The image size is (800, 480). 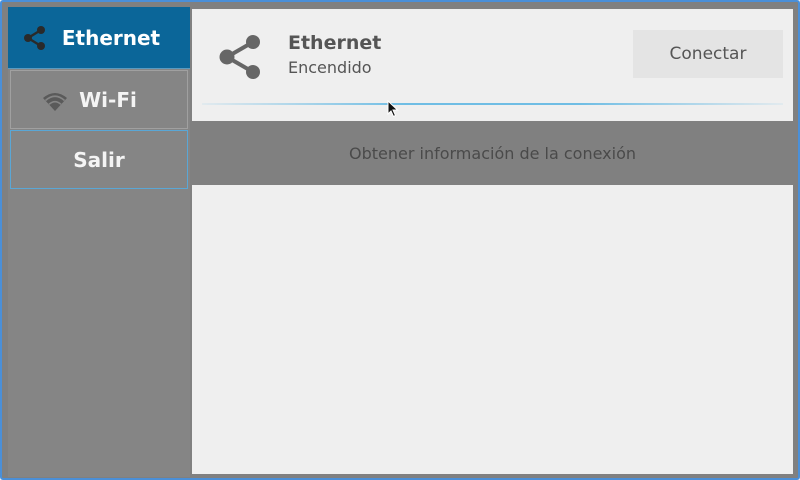 I want to click on connection-status: Encendido, so click(x=330, y=67).